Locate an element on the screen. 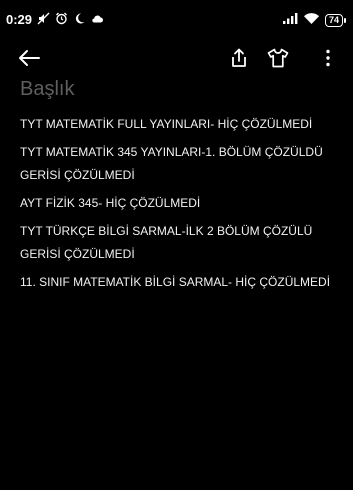  share-icon is located at coordinates (239, 57).